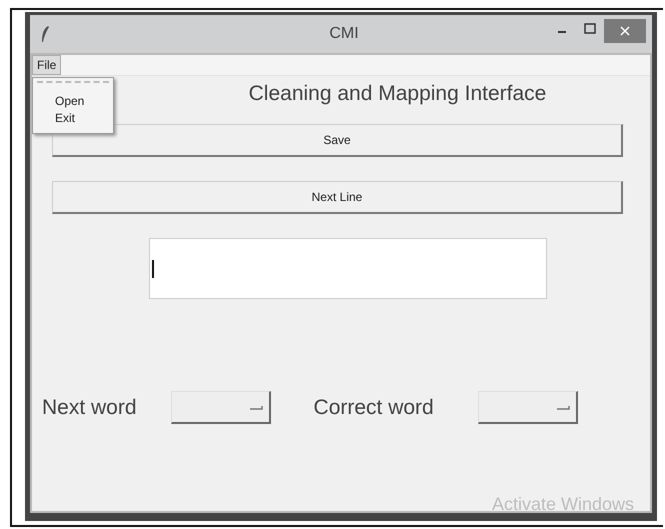 The height and width of the screenshot is (529, 665). I want to click on window-title: CMI, so click(344, 34).